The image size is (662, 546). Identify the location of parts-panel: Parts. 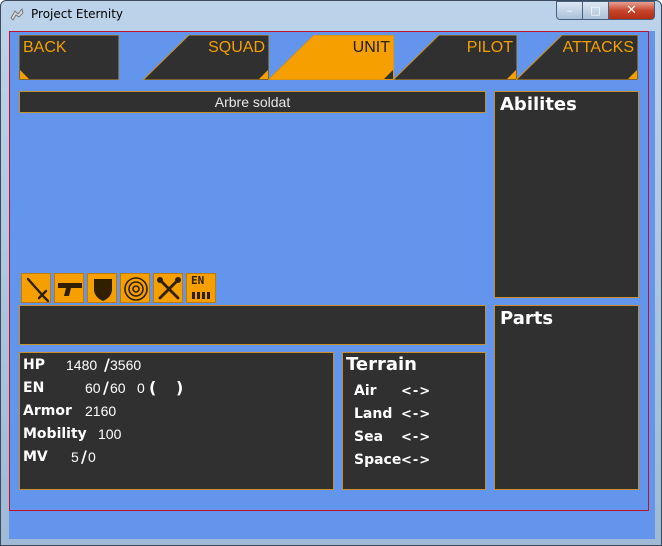
(566, 397).